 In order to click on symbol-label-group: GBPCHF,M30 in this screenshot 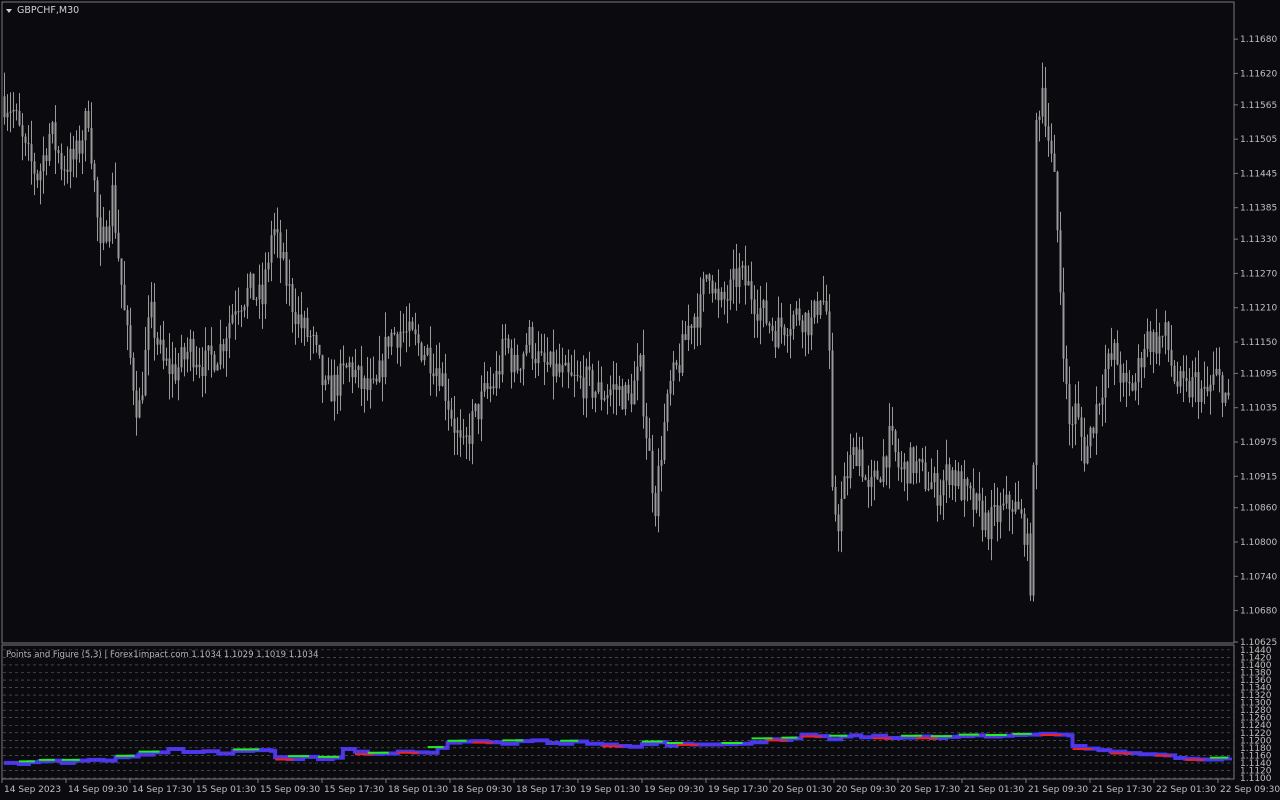, I will do `click(42, 10)`.